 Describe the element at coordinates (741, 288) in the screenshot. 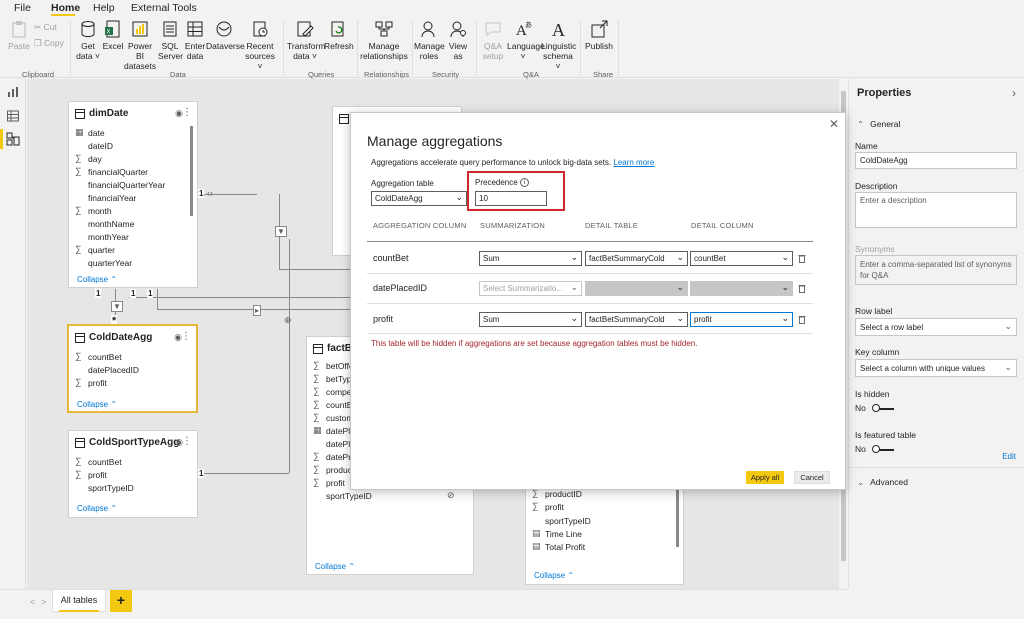

I see `detail-column-dropdown: ⌄` at that location.